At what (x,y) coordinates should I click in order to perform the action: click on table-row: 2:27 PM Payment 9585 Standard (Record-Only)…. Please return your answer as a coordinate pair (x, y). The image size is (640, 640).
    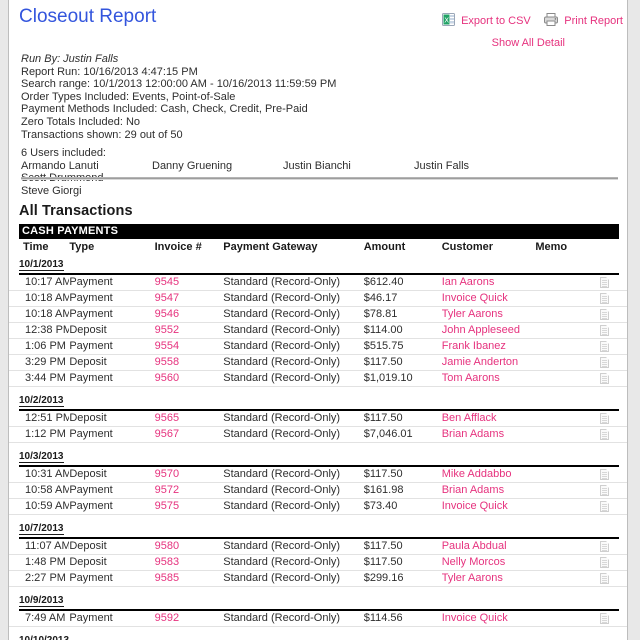
    Looking at the image, I should click on (318, 578).